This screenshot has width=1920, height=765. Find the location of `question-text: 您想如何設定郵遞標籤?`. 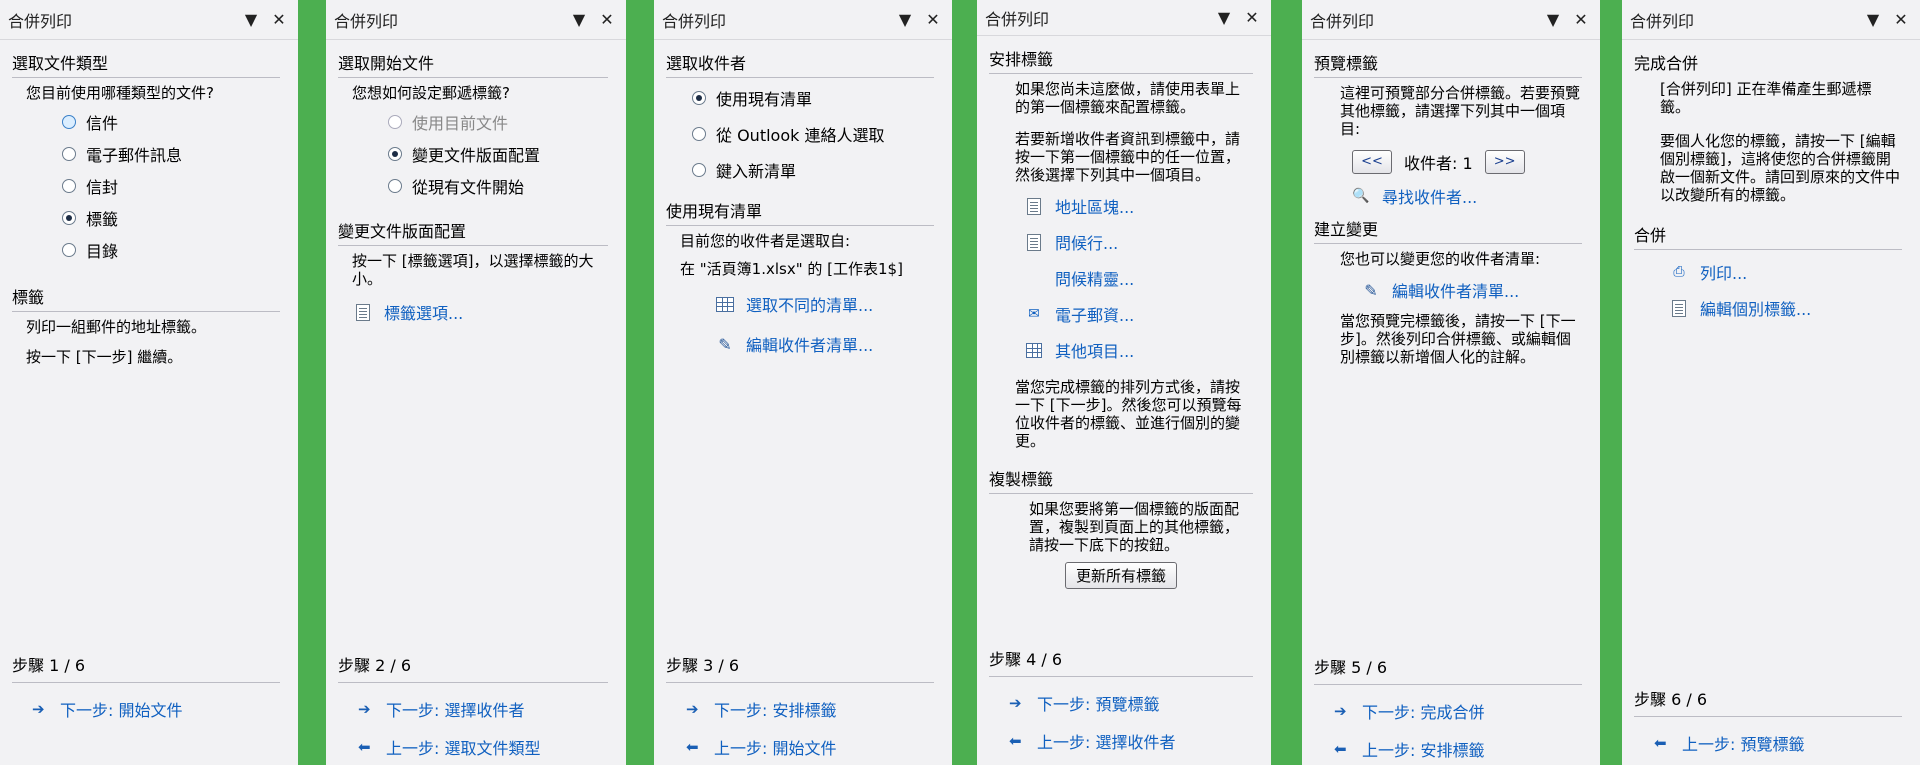

question-text: 您想如何設定郵遞標籤? is located at coordinates (431, 93).